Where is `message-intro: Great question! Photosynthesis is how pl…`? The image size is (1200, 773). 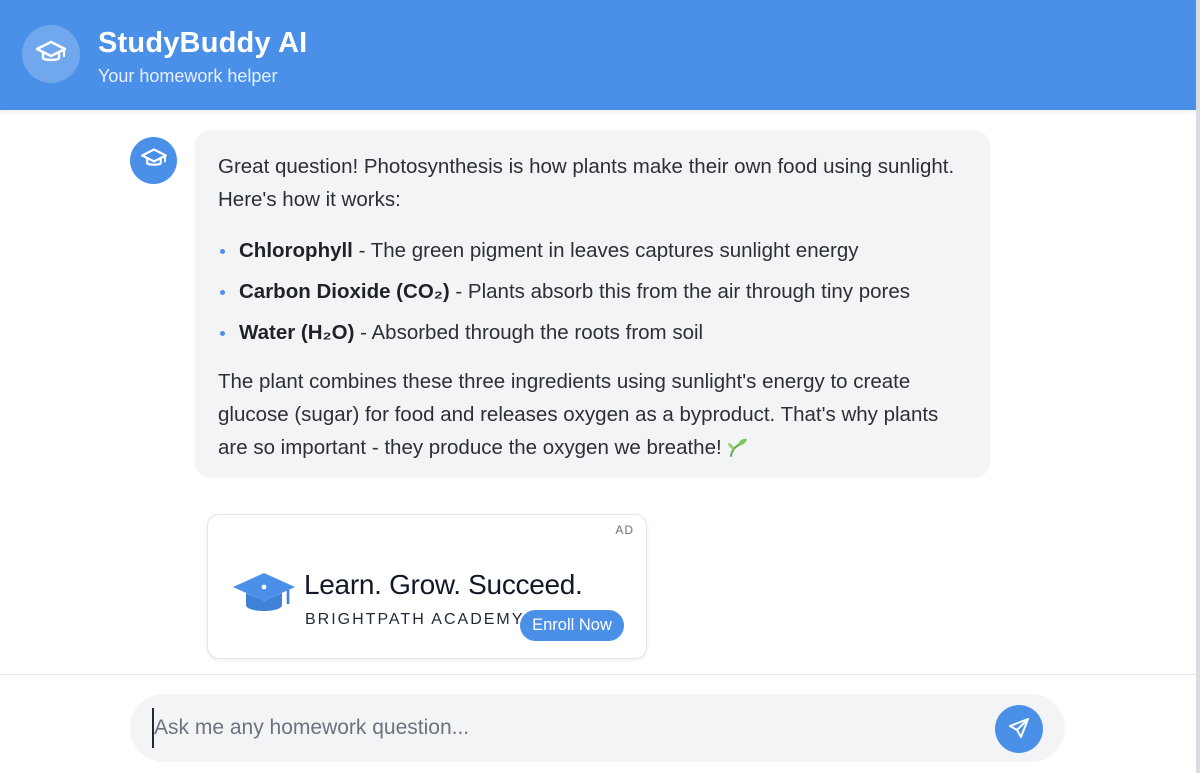 message-intro: Great question! Photosynthesis is how pl… is located at coordinates (586, 183).